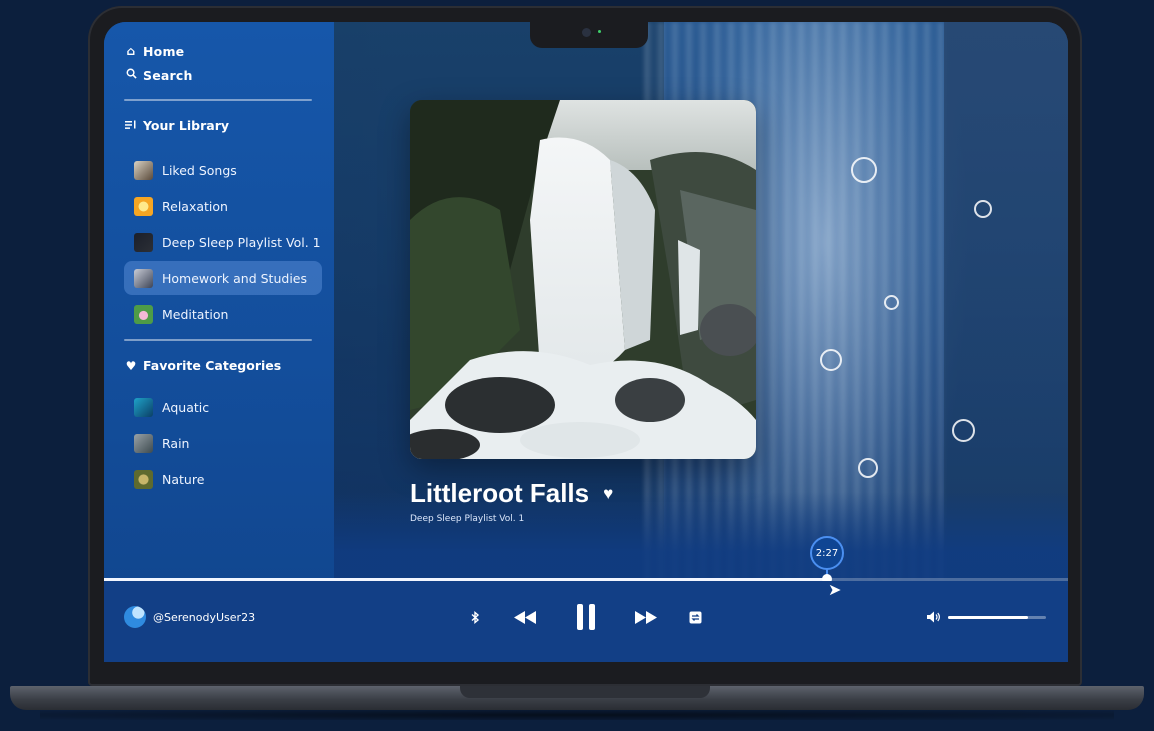 This screenshot has height=731, width=1154. I want to click on waterfall-artwork, so click(583, 279).